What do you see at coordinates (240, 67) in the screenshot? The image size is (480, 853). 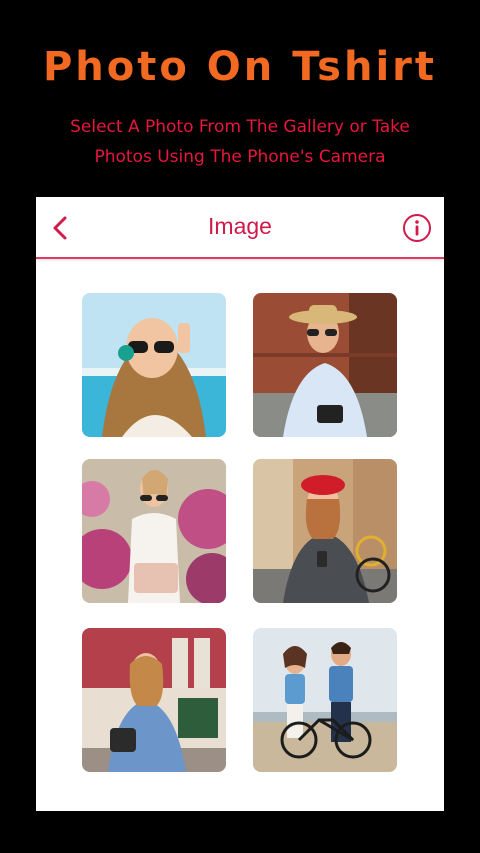 I see `app-headline: Photo On Tshirt` at bounding box center [240, 67].